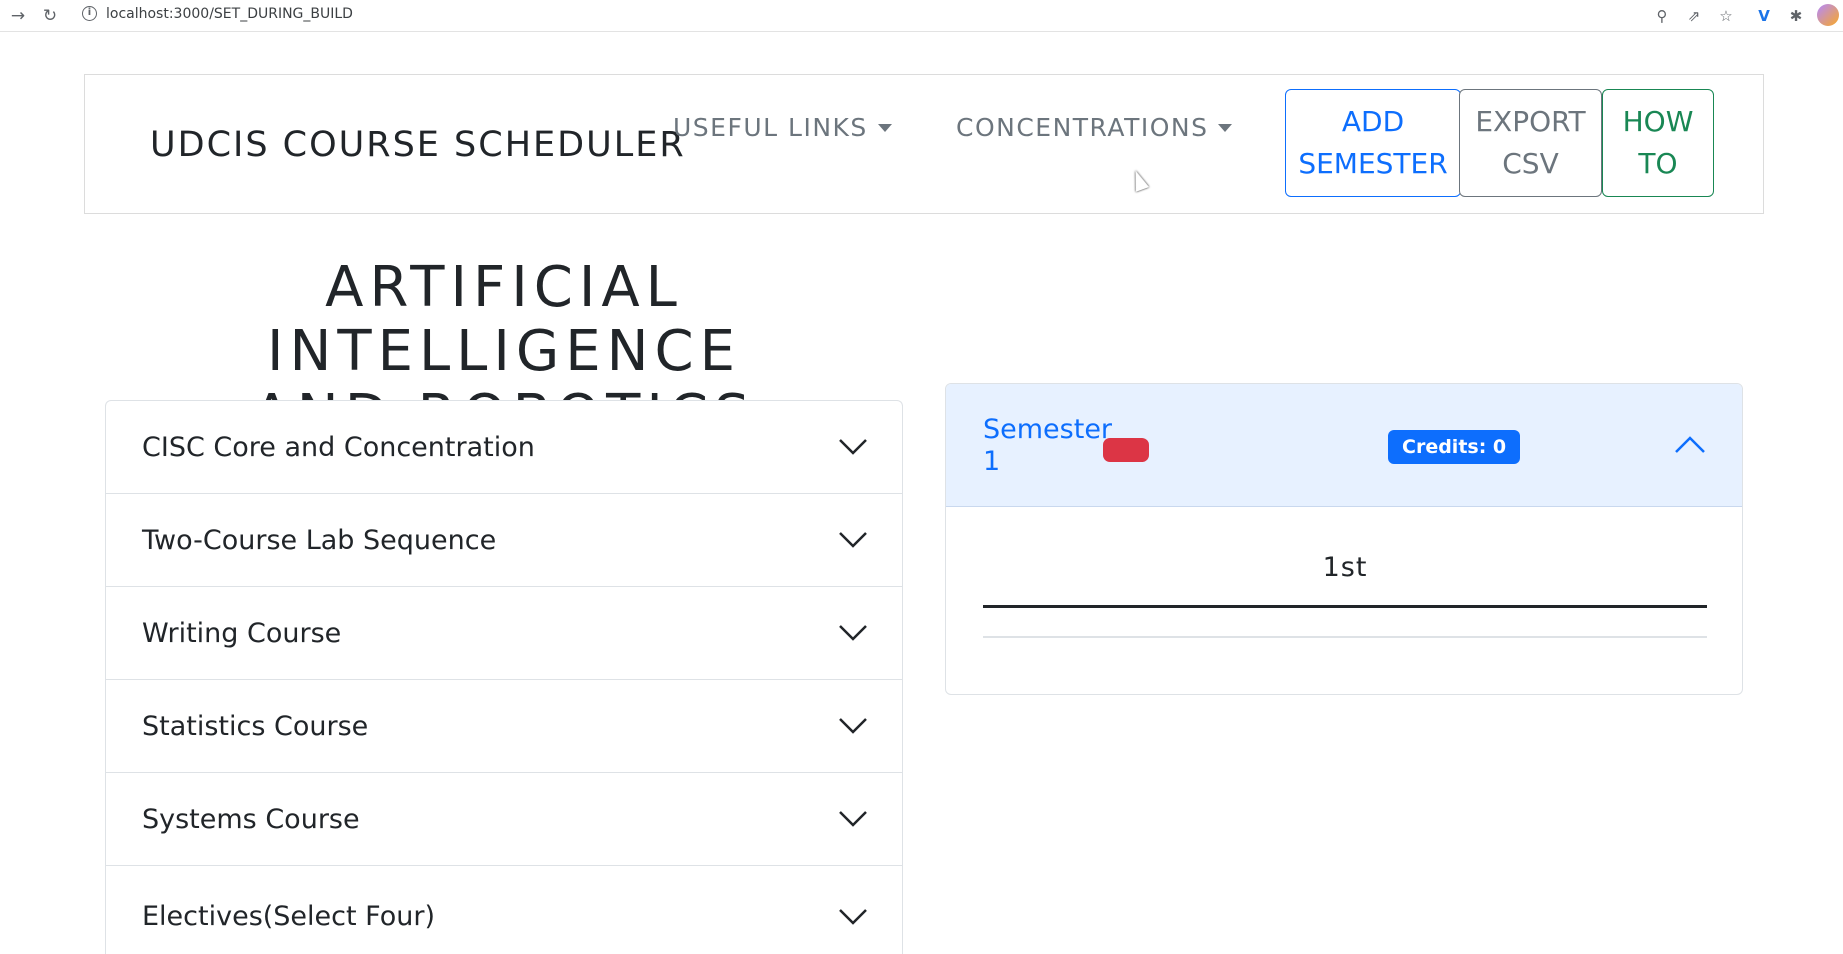 The image size is (1843, 954). Describe the element at coordinates (1344, 539) in the screenshot. I see `semester-card: Semester 1 Credits: 0 1st` at that location.